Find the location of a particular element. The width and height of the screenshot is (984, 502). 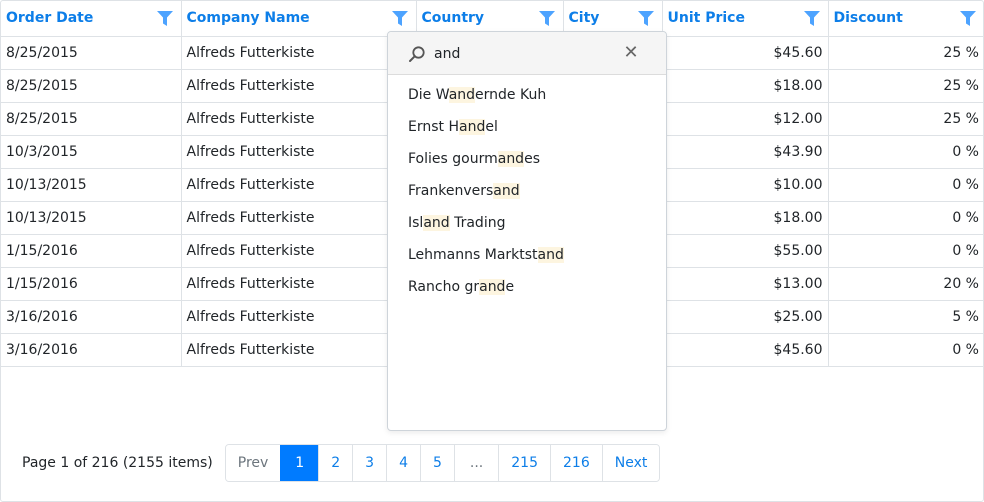

unit-price-cell: $10.00 is located at coordinates (745, 185).